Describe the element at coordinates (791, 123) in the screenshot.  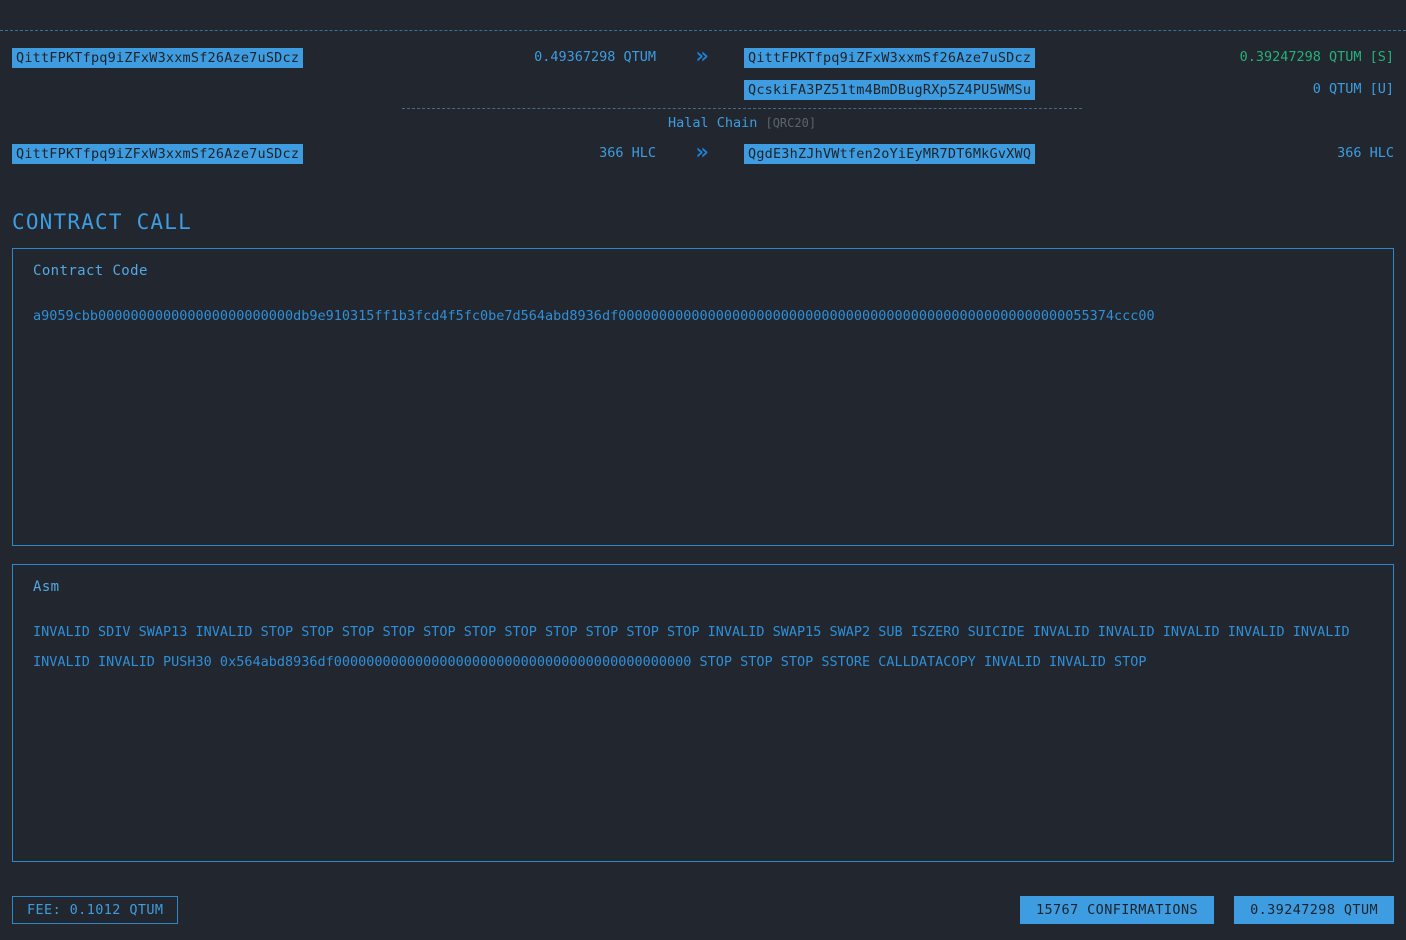
I see `token-standard-tag: [QRC20]` at that location.